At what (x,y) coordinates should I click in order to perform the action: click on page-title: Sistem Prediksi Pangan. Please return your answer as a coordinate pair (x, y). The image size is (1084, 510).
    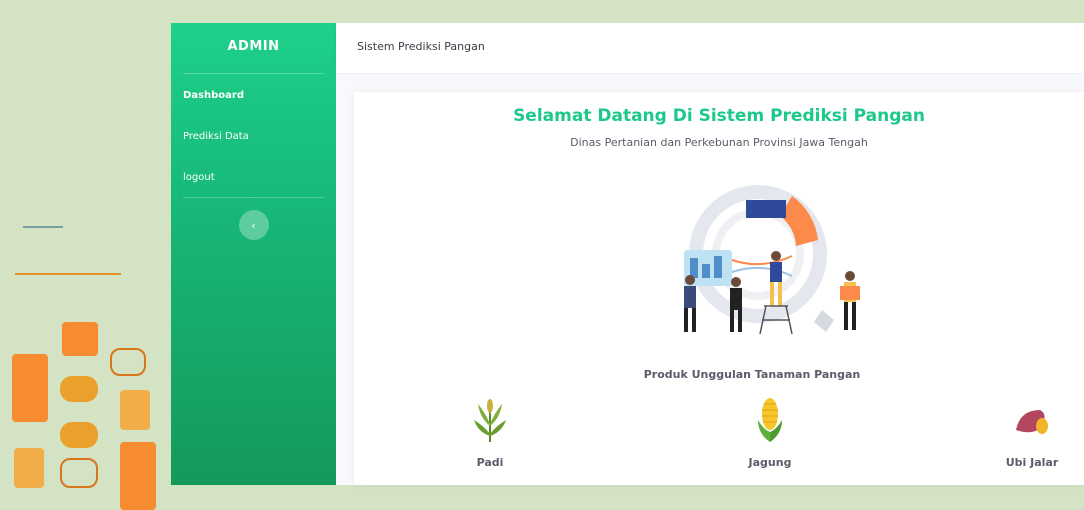
    Looking at the image, I should click on (421, 46).